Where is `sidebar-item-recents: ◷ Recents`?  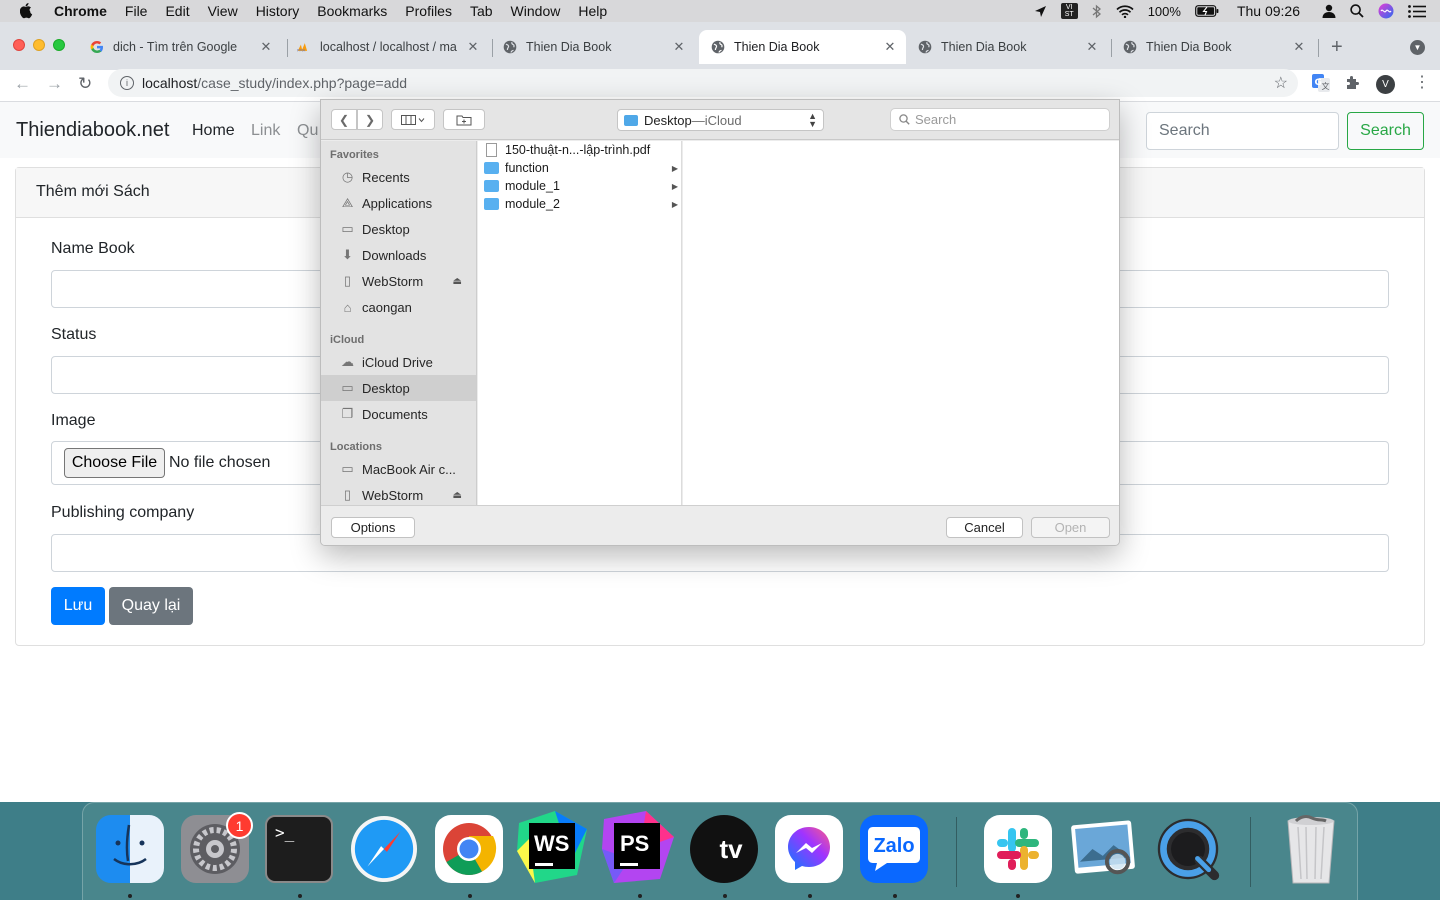 sidebar-item-recents: ◷ Recents is located at coordinates (398, 177).